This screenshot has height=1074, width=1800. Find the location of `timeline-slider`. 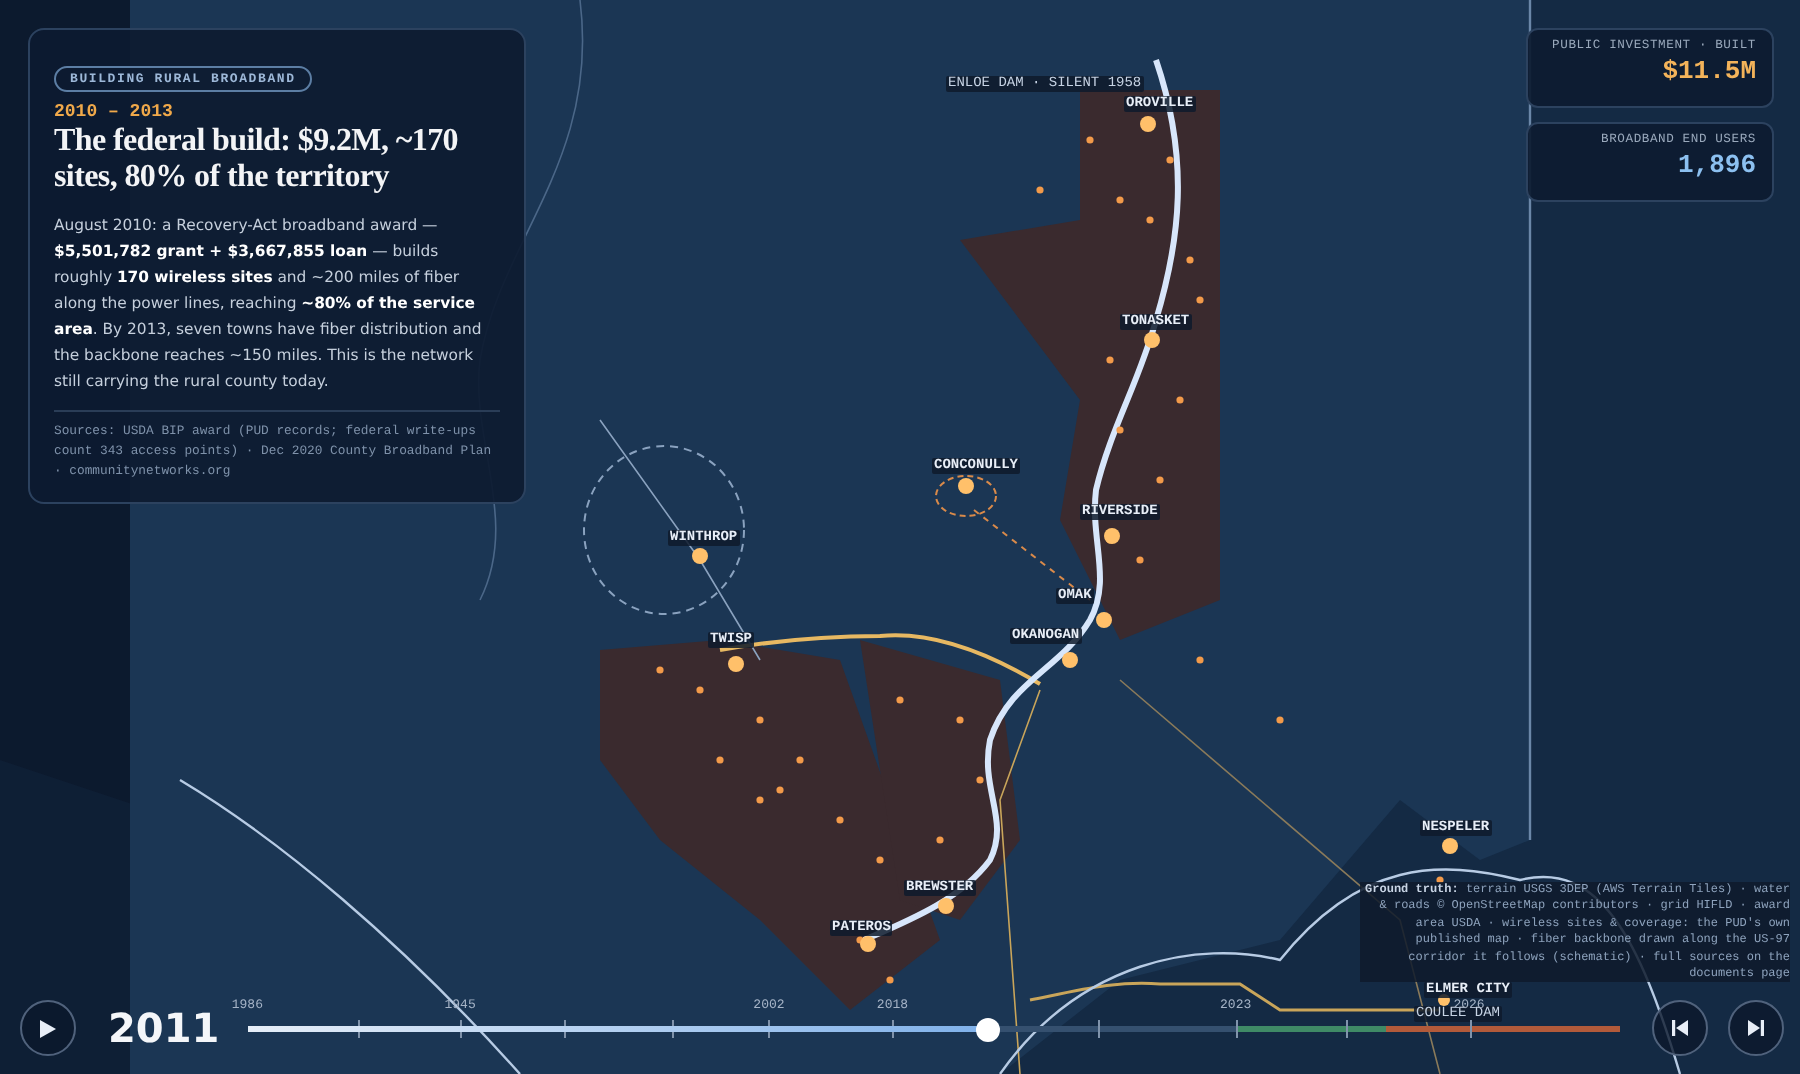

timeline-slider is located at coordinates (933, 1030).